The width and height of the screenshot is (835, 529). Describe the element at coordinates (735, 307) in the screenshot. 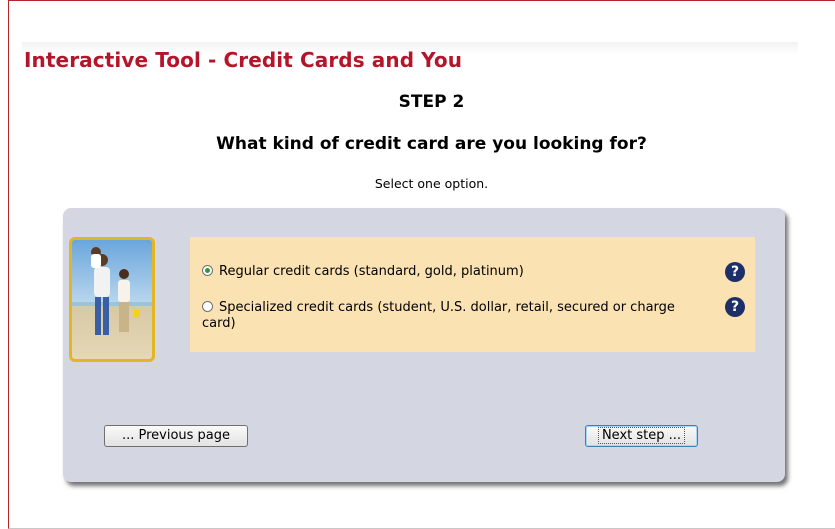

I see `help-icon-specialized: ?` at that location.